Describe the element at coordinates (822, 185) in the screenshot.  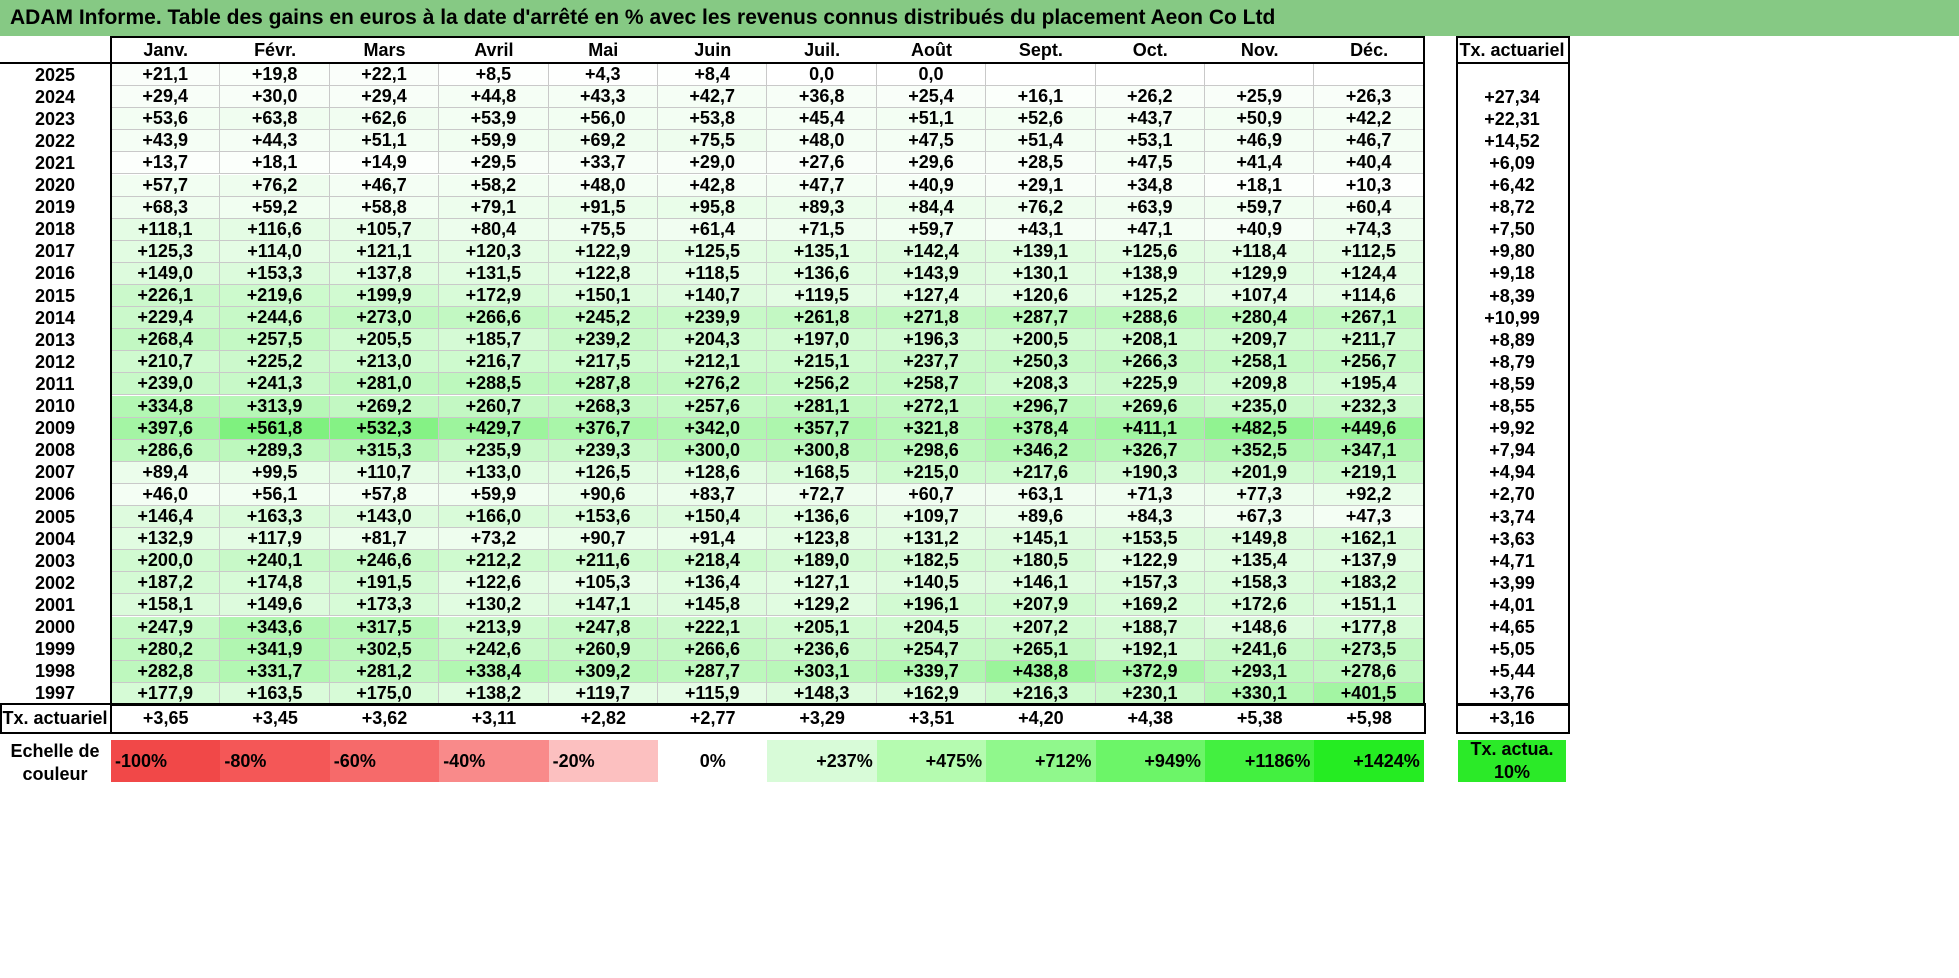
I see `table-cell: +47,7` at that location.